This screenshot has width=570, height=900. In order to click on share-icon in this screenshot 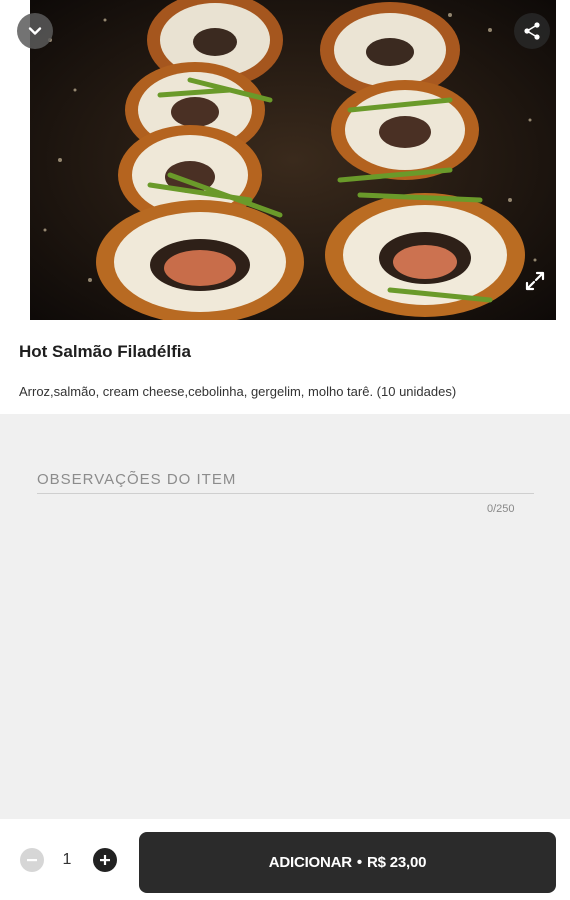, I will do `click(532, 31)`.